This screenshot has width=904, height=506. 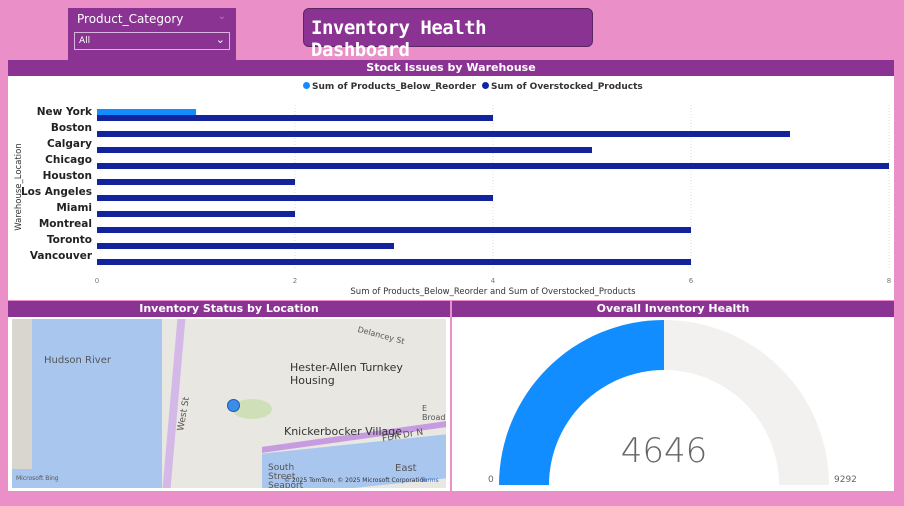 What do you see at coordinates (381, 335) in the screenshot?
I see `map-label: Delancey St` at bounding box center [381, 335].